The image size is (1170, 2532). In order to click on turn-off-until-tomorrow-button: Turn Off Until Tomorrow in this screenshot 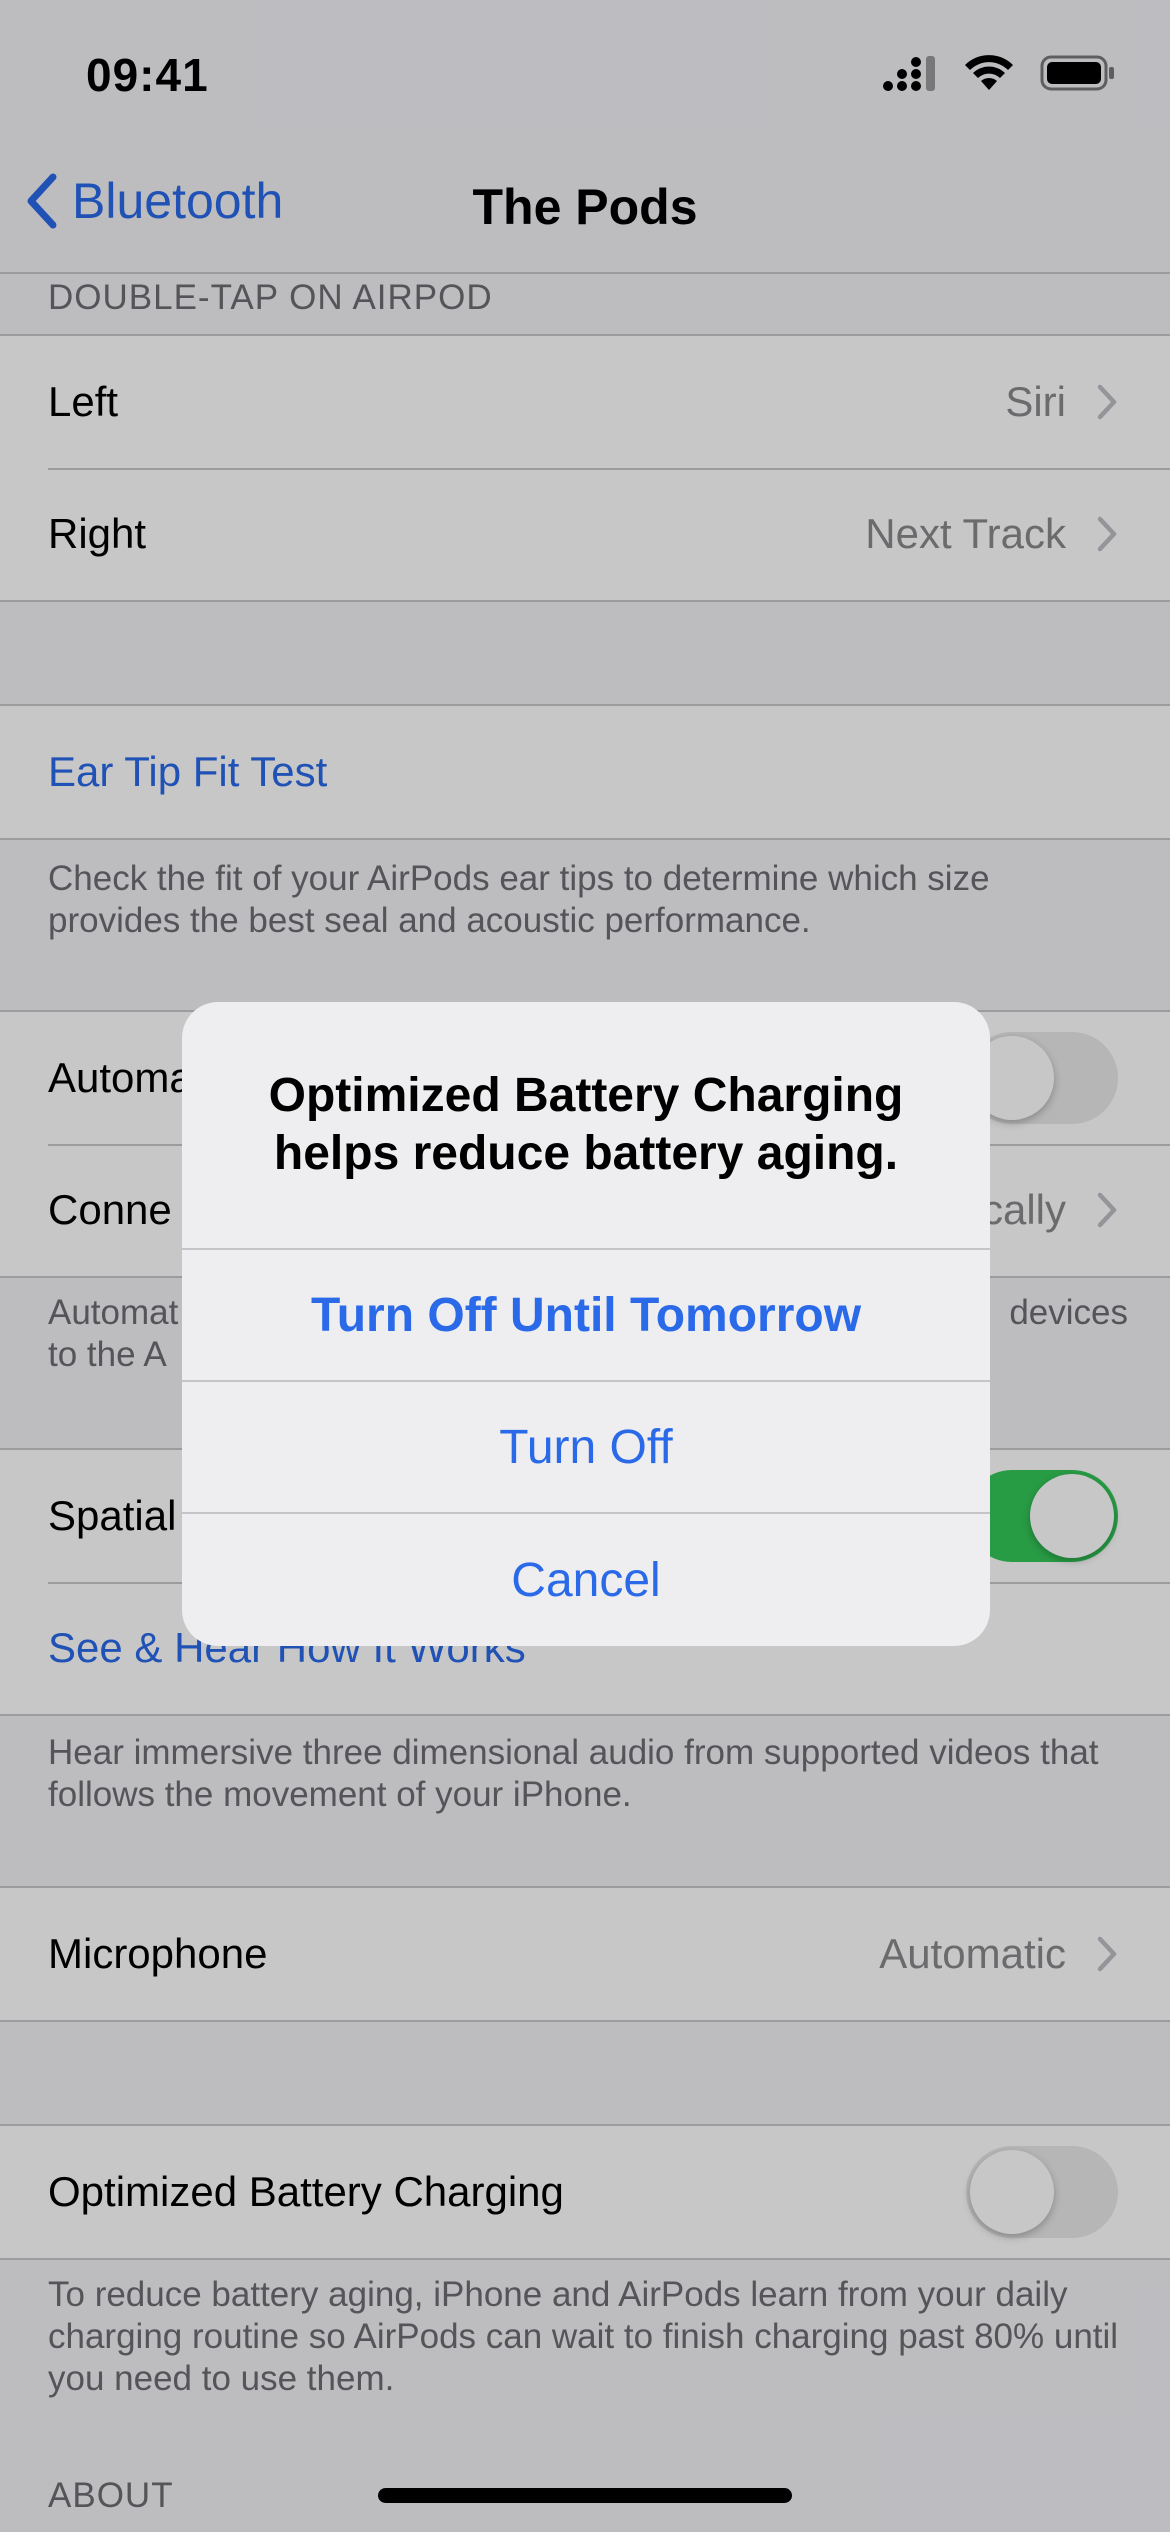, I will do `click(586, 1316)`.